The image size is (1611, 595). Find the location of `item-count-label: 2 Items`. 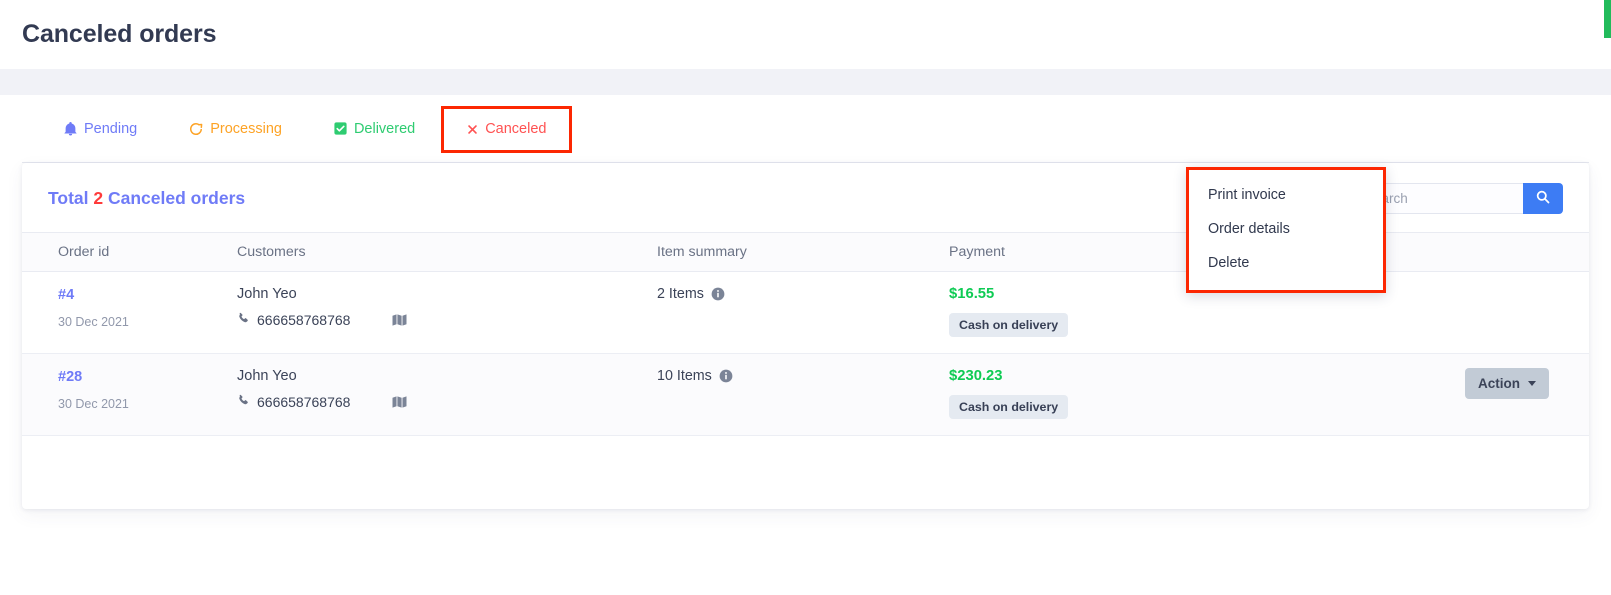

item-count-label: 2 Items is located at coordinates (680, 294).